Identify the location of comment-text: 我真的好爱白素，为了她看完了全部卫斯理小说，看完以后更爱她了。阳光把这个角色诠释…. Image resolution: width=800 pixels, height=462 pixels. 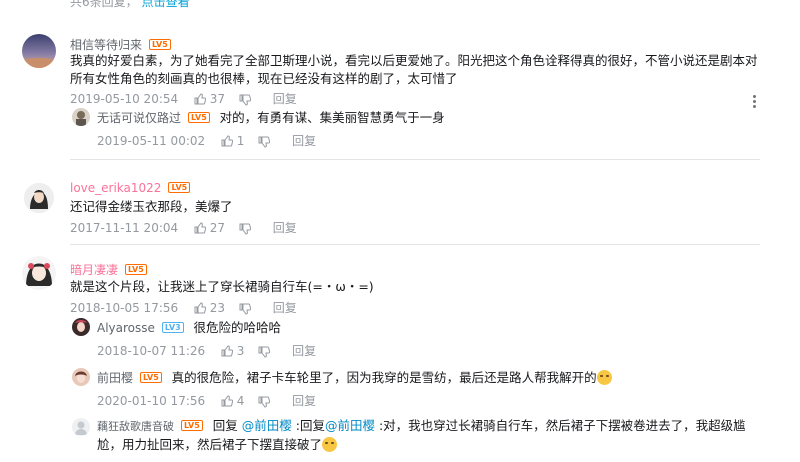
(414, 69).